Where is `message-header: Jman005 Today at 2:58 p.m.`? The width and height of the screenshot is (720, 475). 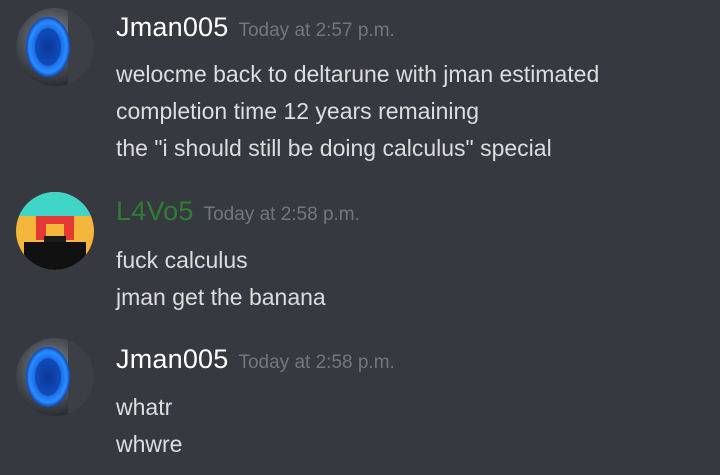
message-header: Jman005 Today at 2:58 p.m. is located at coordinates (255, 359).